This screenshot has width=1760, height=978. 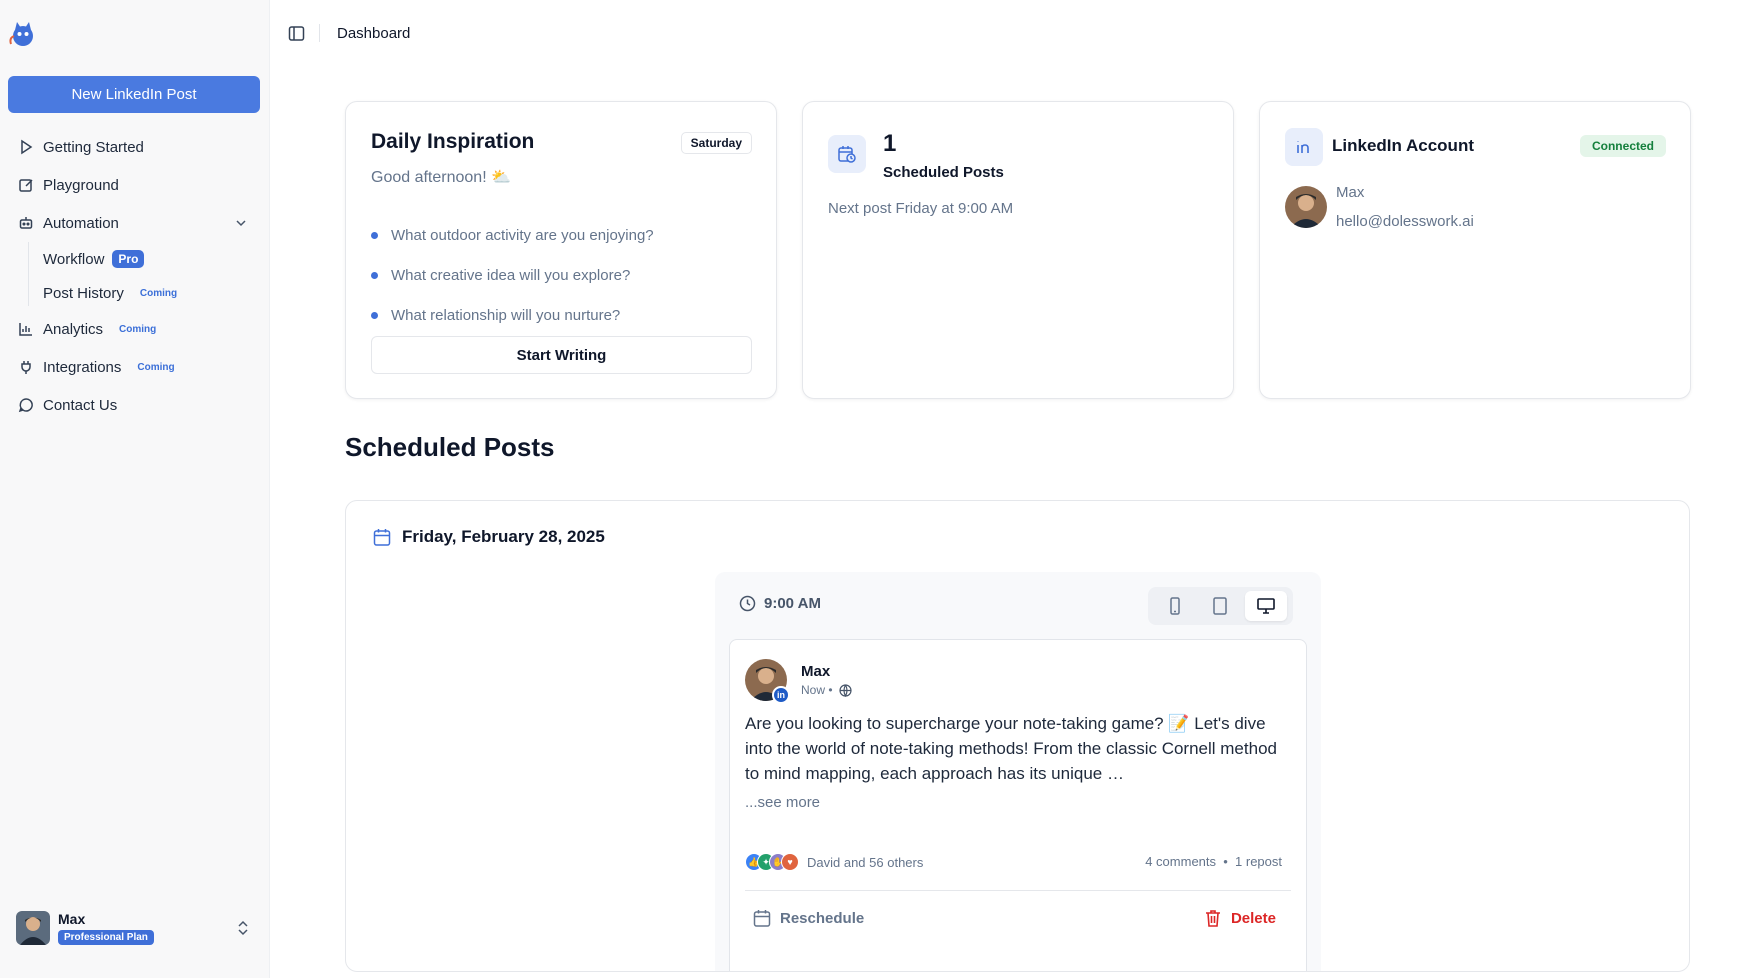 I want to click on sidebar-item-label: Automation, so click(x=81, y=223).